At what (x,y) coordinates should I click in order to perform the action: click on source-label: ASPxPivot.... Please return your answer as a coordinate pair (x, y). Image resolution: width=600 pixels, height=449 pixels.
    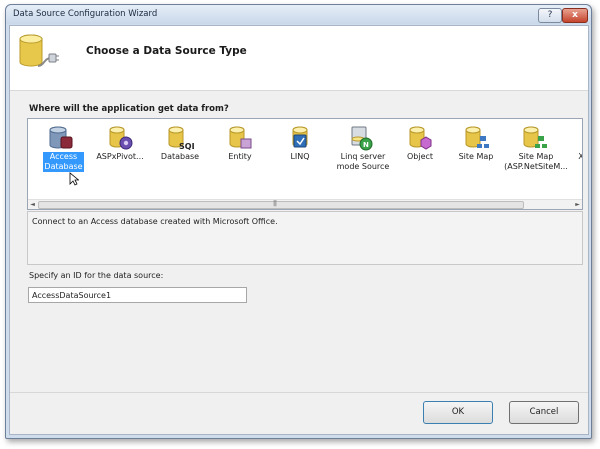
    Looking at the image, I should click on (120, 156).